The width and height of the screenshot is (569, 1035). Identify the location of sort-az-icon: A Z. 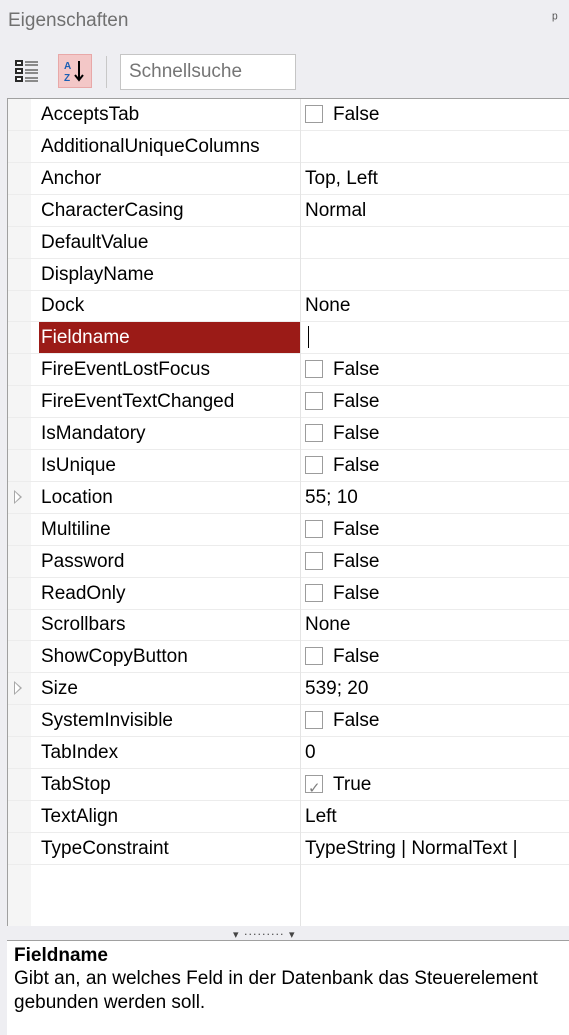
(74, 72).